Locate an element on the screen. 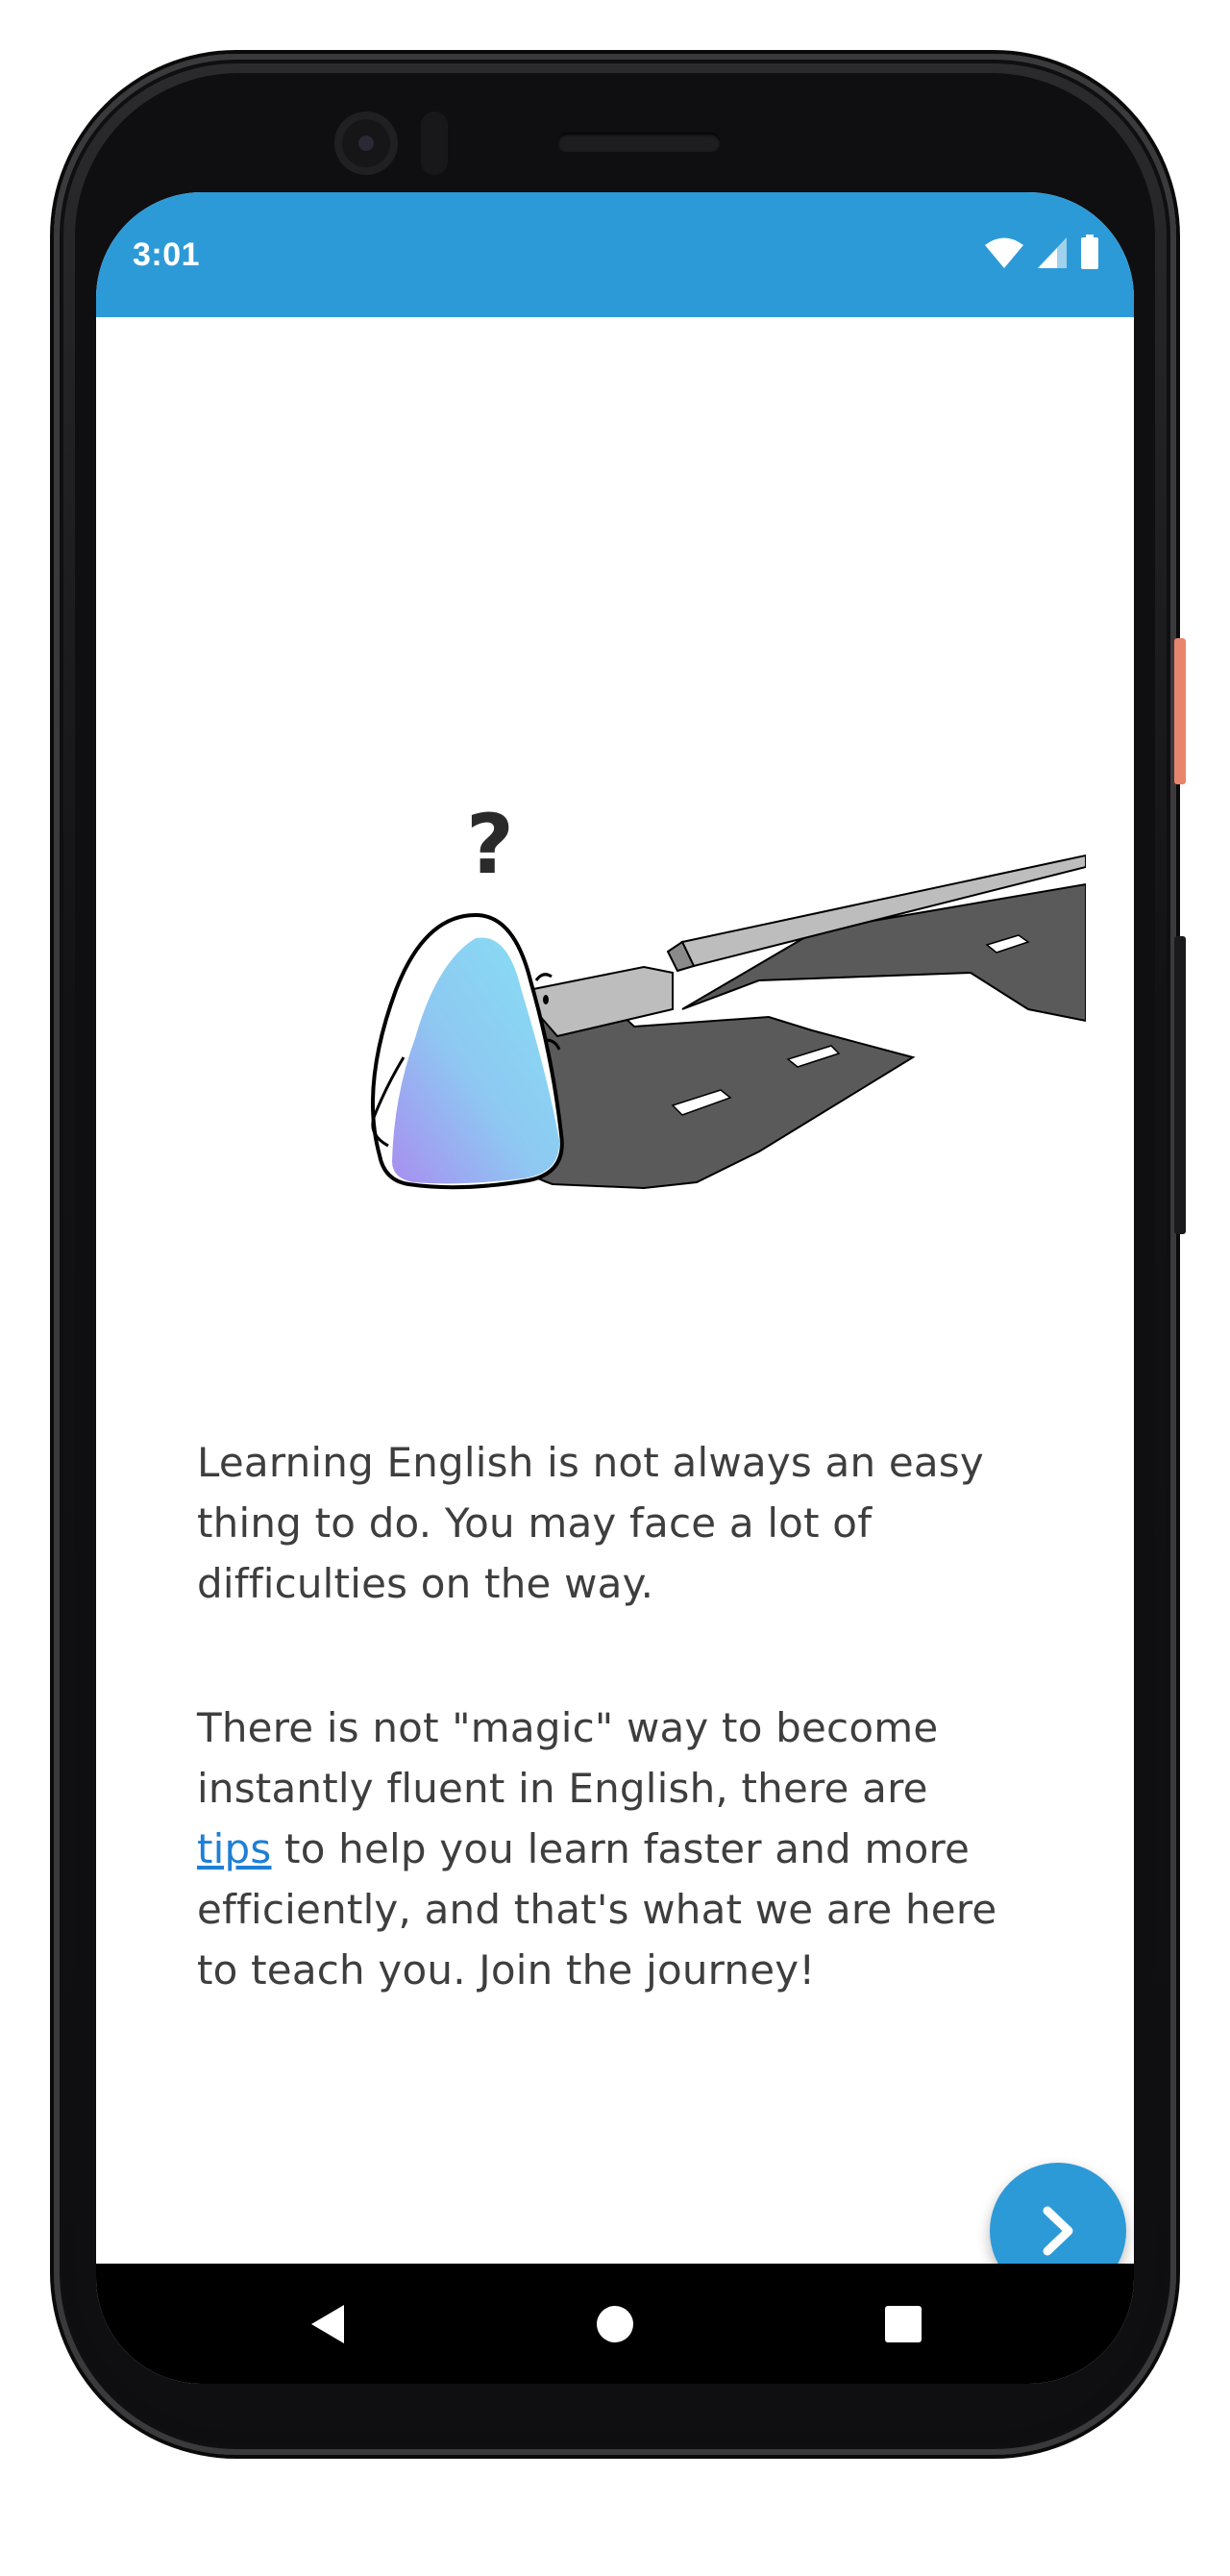 Image resolution: width=1230 pixels, height=2576 pixels. front-camera is located at coordinates (366, 143).